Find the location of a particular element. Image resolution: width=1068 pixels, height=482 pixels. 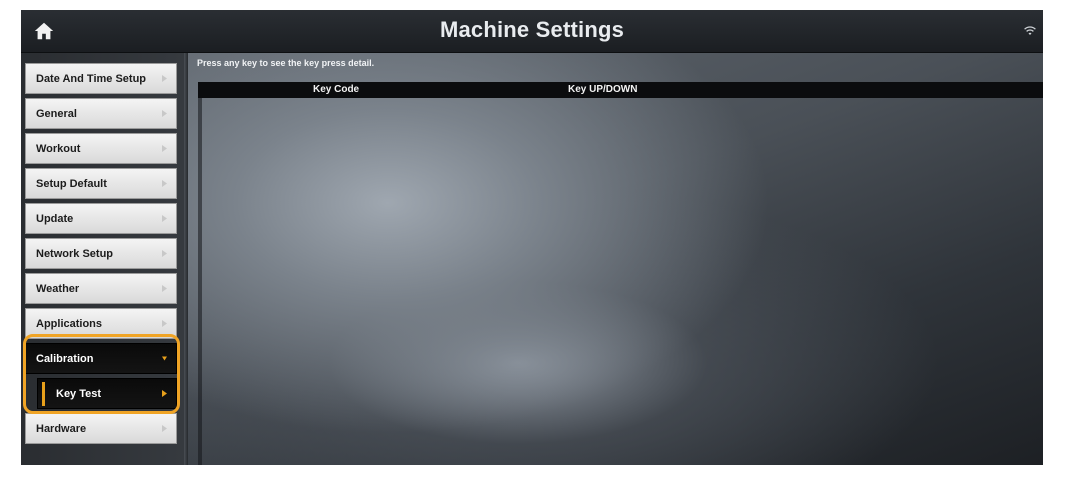

column-header-key-up-down: Key UP/DOWN is located at coordinates (603, 89).